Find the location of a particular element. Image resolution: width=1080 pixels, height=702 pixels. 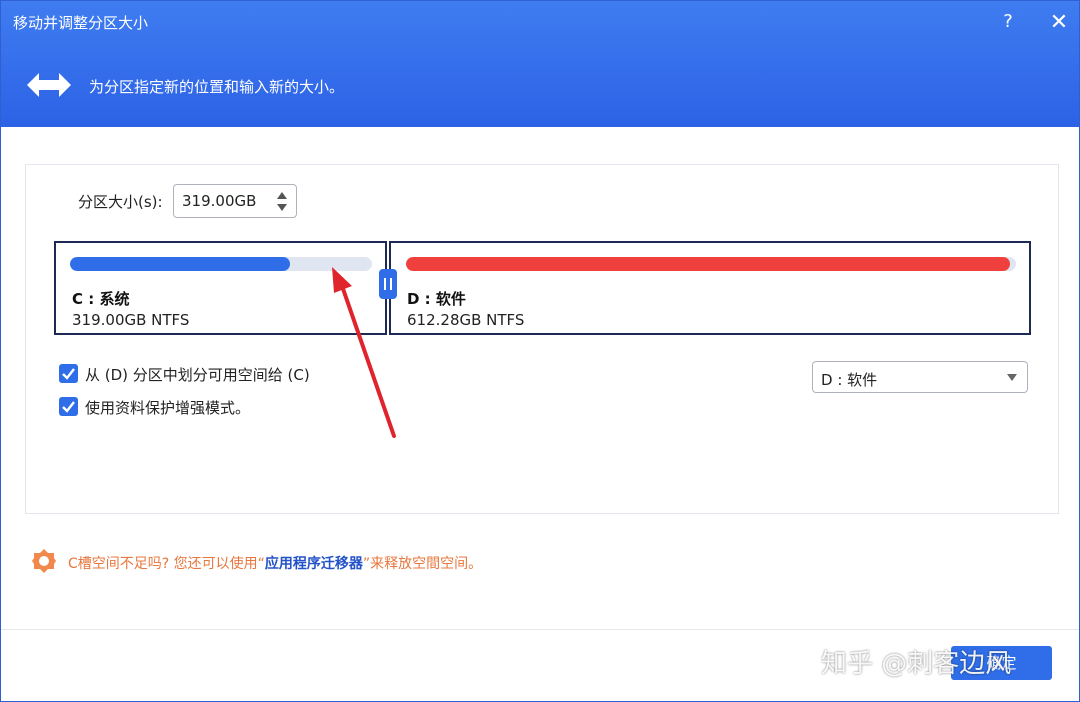

partition-size-label: 分区大小(s): is located at coordinates (120, 202).